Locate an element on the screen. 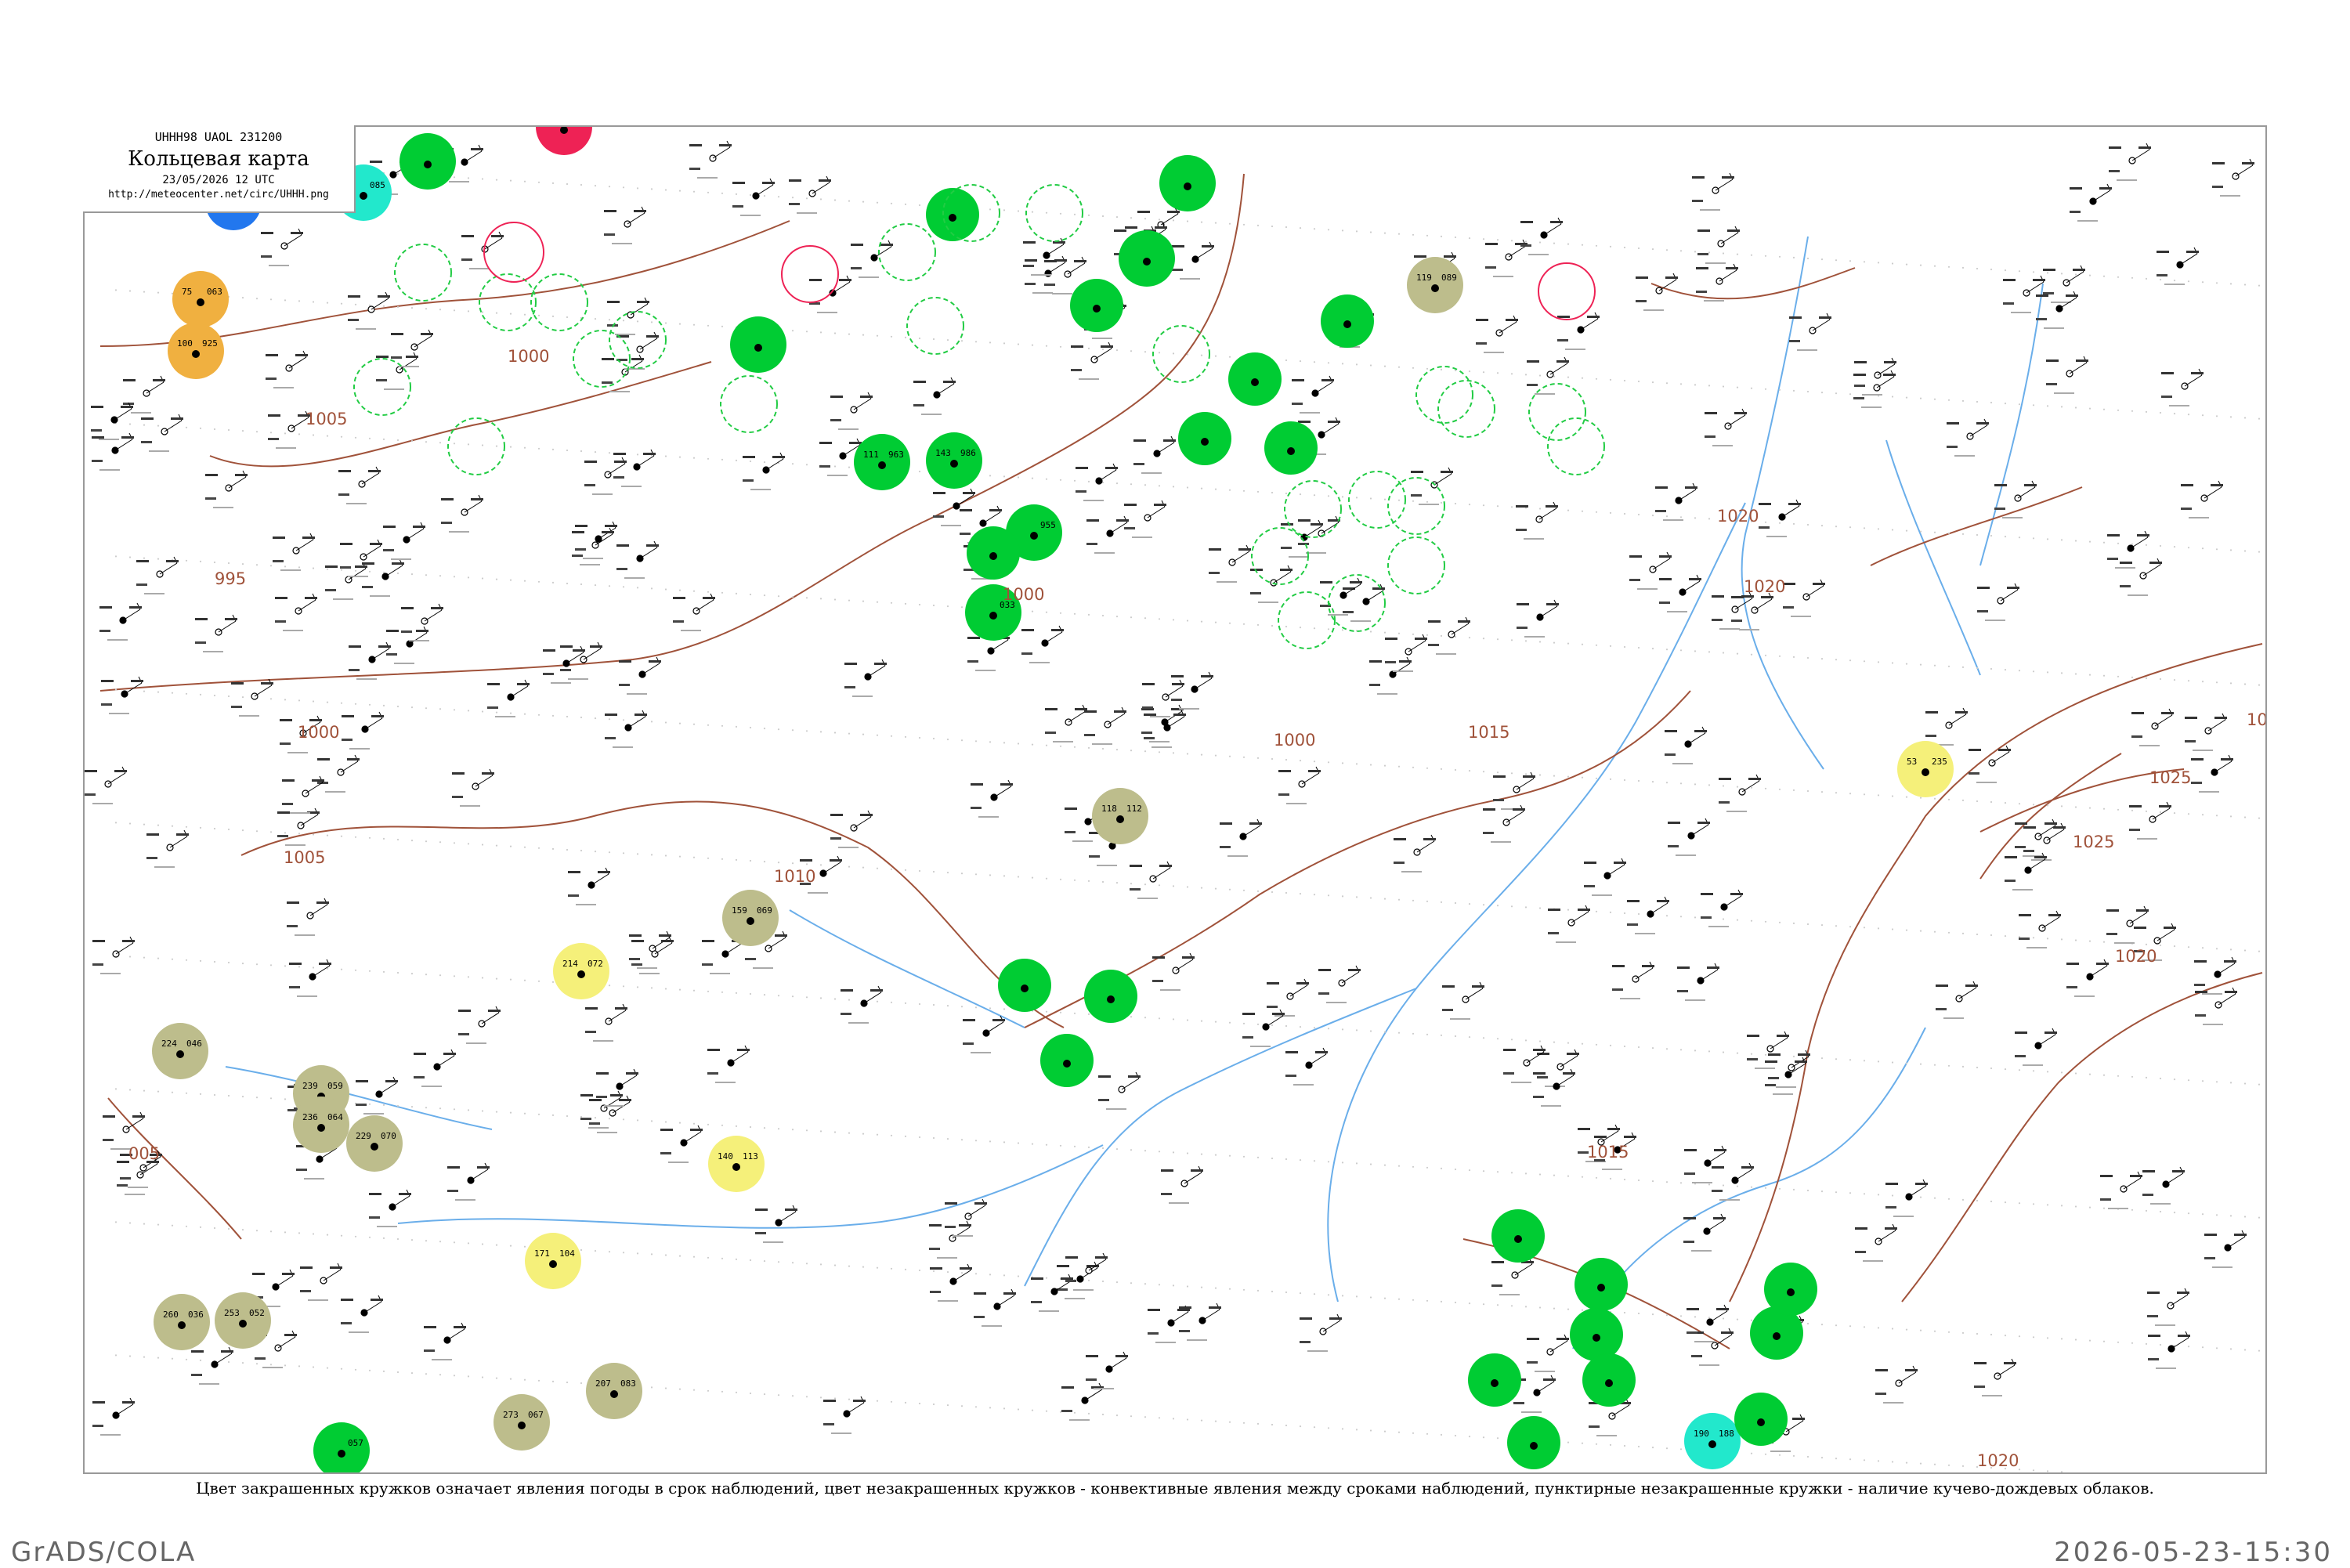  station-value: 119 is located at coordinates (1424, 278).